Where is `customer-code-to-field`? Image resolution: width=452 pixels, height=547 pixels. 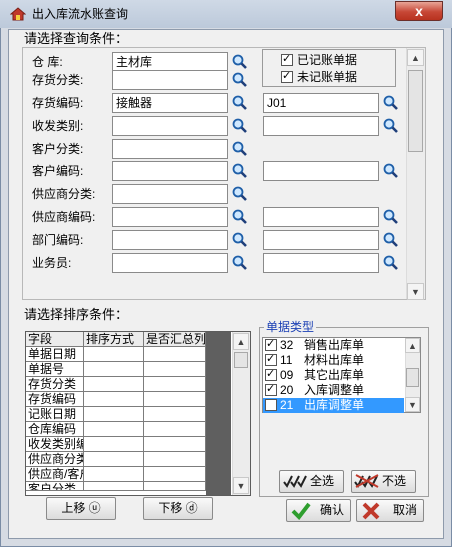 customer-code-to-field is located at coordinates (321, 171).